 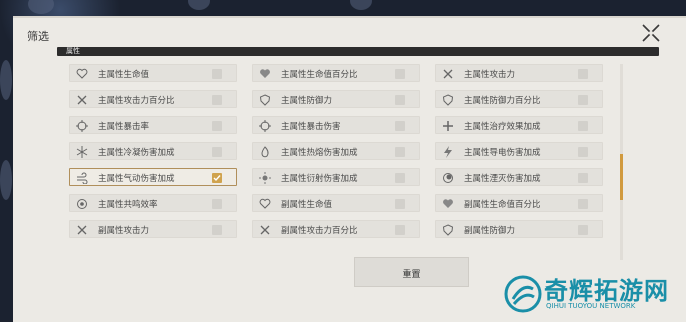 I want to click on filter-option: 主属性生命值, so click(x=153, y=73).